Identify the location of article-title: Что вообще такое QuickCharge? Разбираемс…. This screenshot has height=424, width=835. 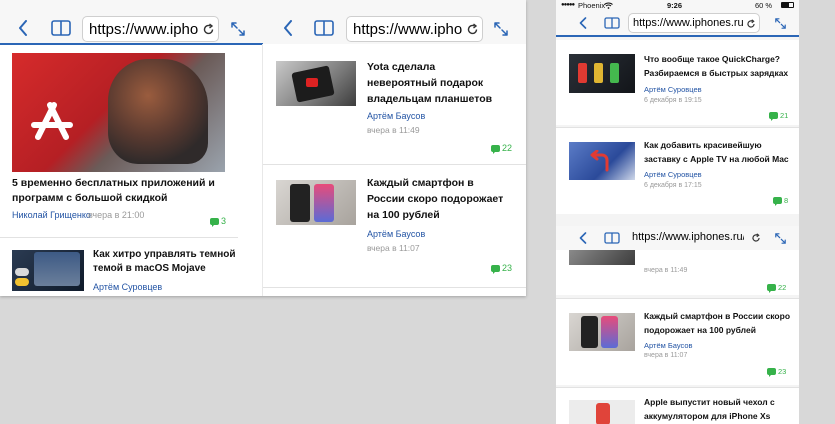
(718, 66).